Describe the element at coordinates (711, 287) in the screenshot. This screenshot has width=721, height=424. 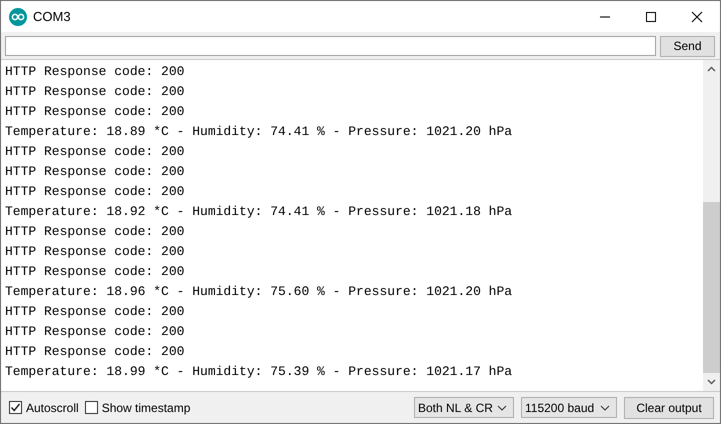
I see `scroll-thumb` at that location.